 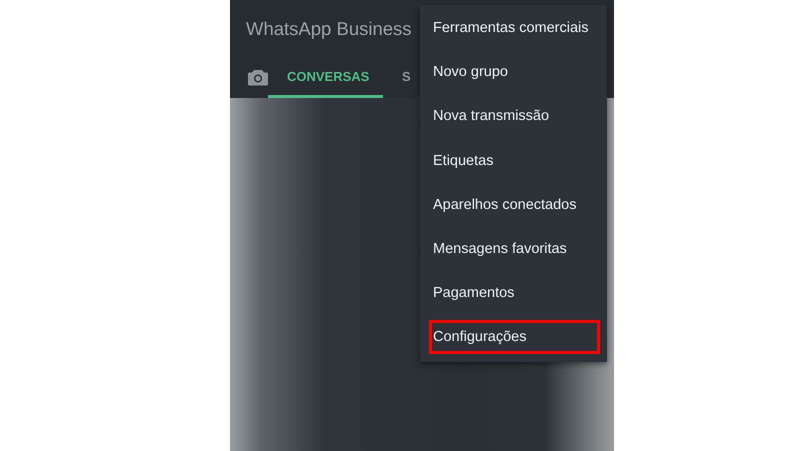 What do you see at coordinates (513, 293) in the screenshot?
I see `menu-item: Pagamentos` at bounding box center [513, 293].